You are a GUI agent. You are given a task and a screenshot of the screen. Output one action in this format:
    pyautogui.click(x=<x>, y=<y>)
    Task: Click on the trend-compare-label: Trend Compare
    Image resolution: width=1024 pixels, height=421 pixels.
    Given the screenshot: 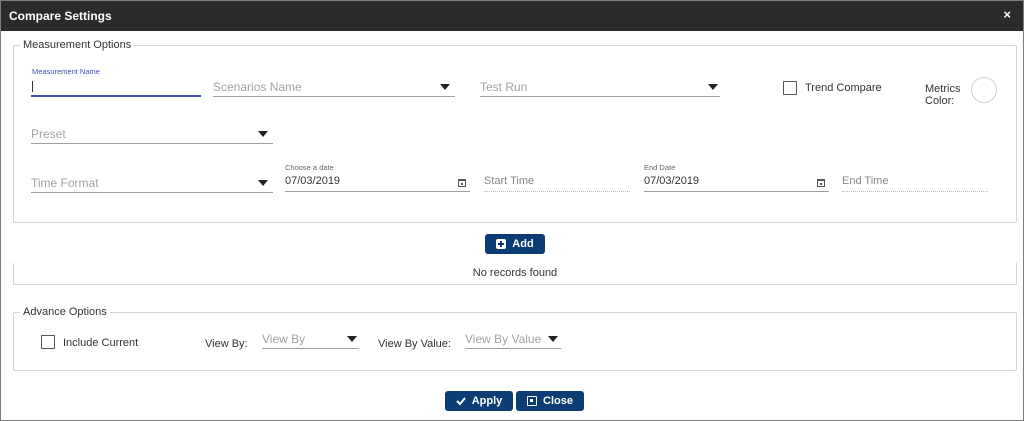 What is the action you would take?
    pyautogui.click(x=843, y=88)
    